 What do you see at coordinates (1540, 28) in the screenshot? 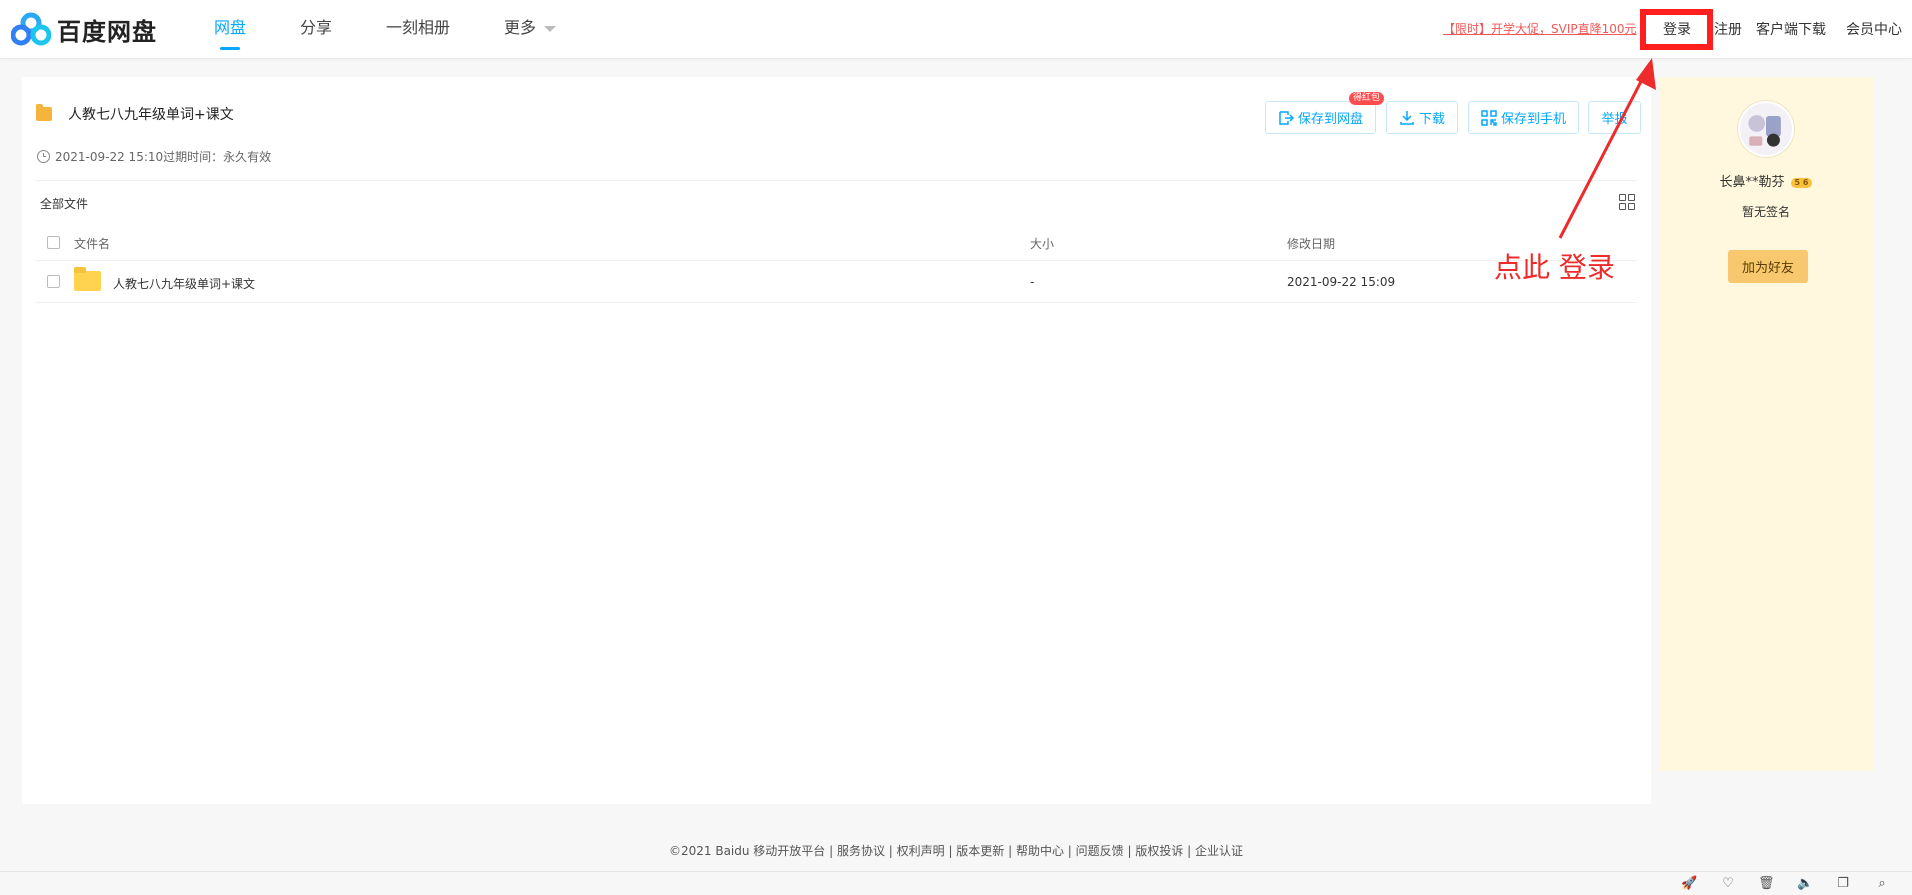
I see `promo-link: 【限时】开学大促，SVIP直降100元` at bounding box center [1540, 28].